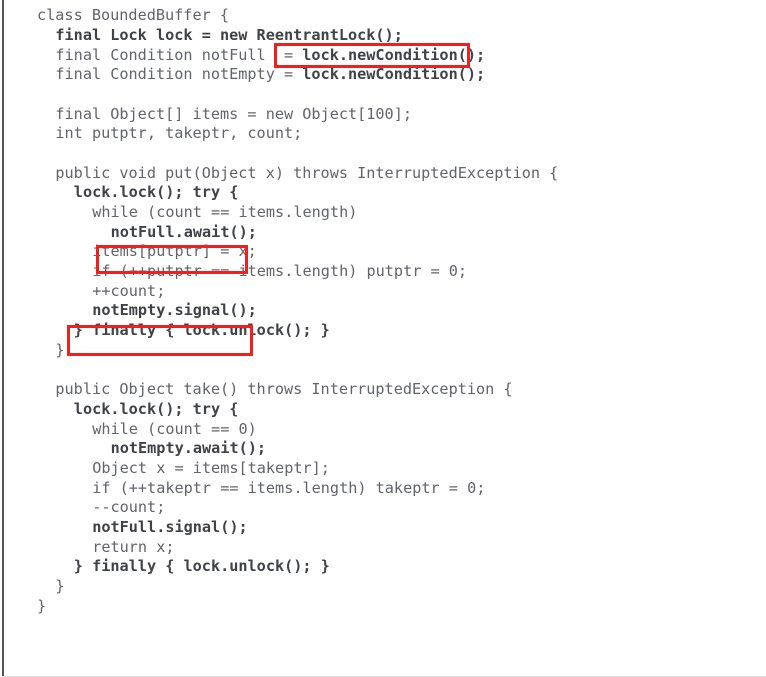 This screenshot has height=677, width=766. I want to click on code-text-regular: final Object[] items = new Object[100];, so click(233, 113).